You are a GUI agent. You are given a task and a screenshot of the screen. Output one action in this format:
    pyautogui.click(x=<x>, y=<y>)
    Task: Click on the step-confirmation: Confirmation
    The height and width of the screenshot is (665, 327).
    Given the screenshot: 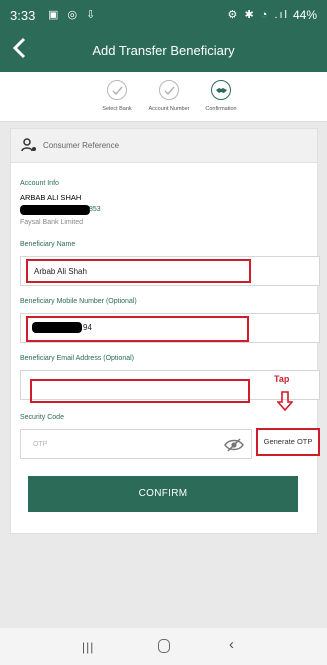 What is the action you would take?
    pyautogui.click(x=221, y=96)
    